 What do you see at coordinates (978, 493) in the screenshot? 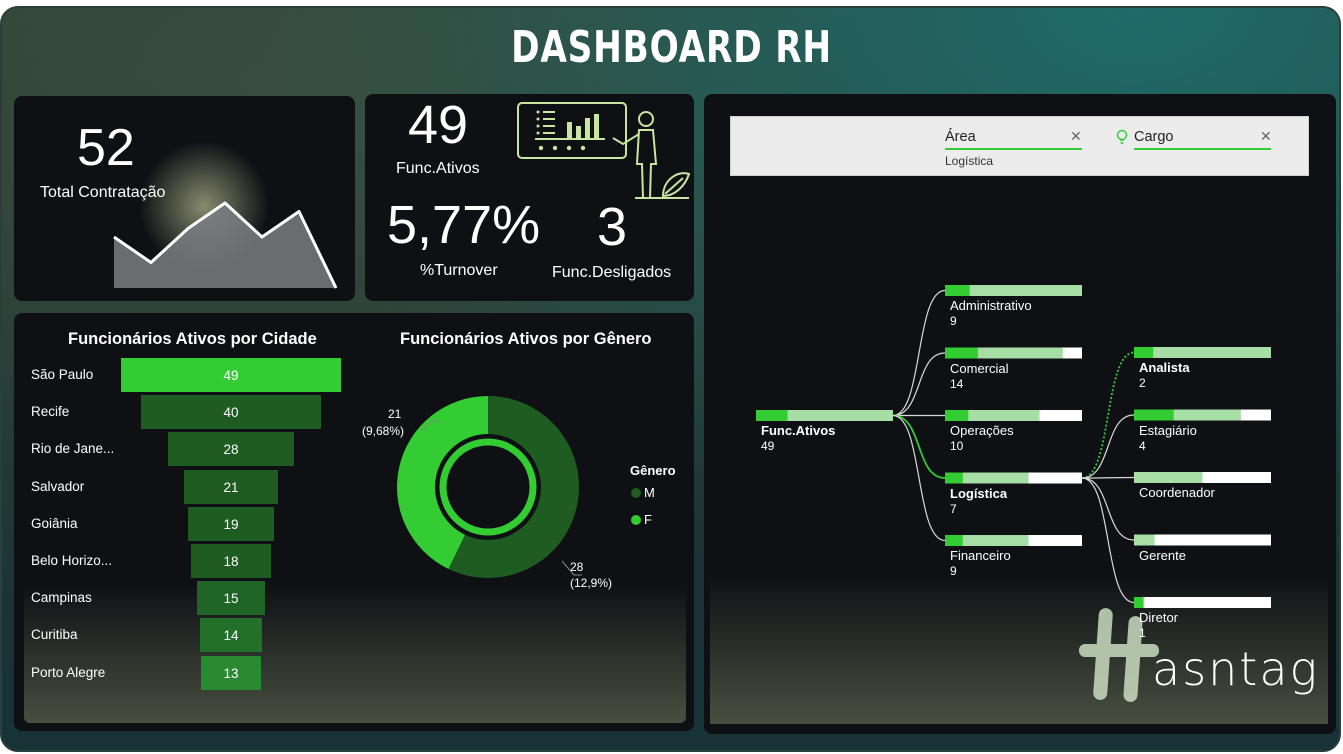
I see `tree-area-label: Logística` at bounding box center [978, 493].